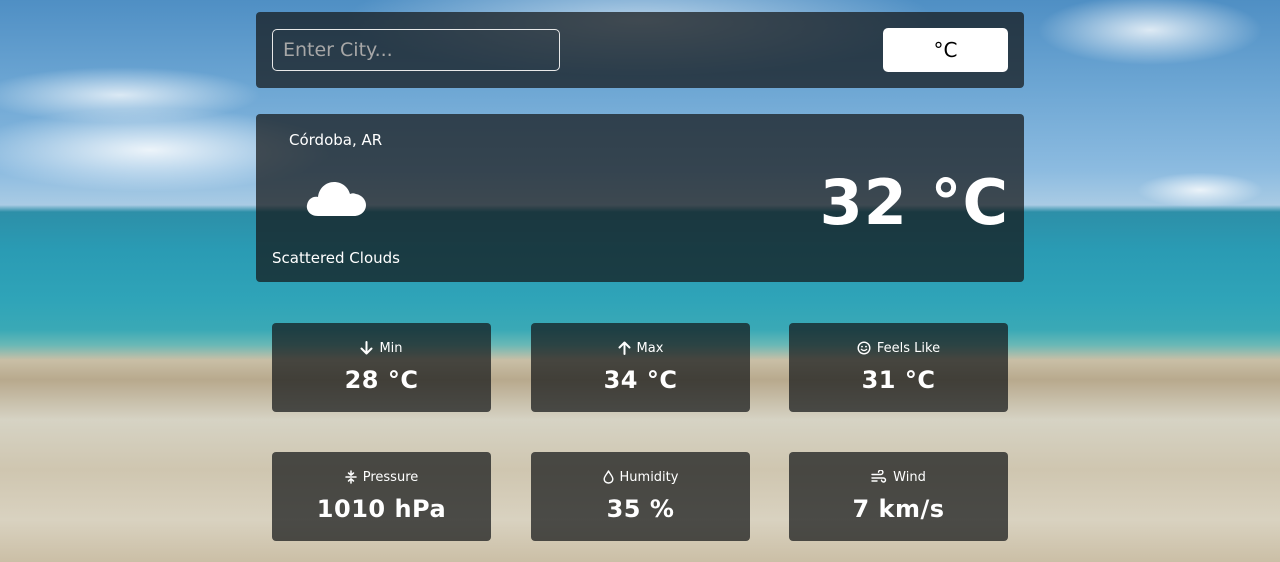 Image resolution: width=1280 pixels, height=562 pixels. I want to click on wind-card: Wind 7 km/s, so click(898, 496).